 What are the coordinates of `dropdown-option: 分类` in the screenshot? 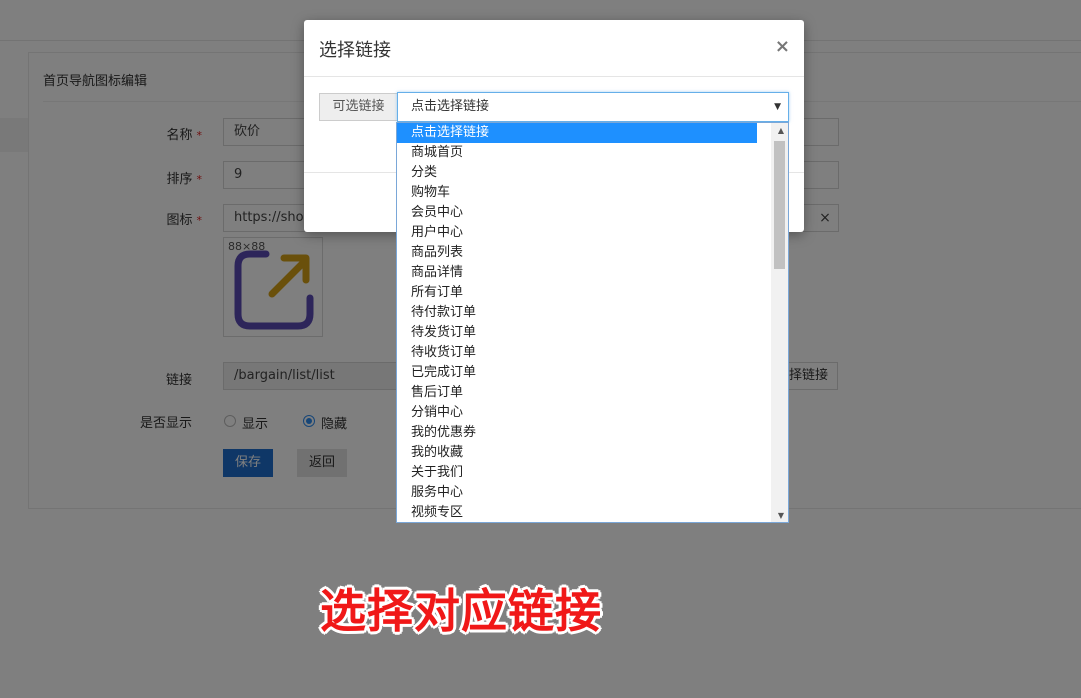 It's located at (577, 173).